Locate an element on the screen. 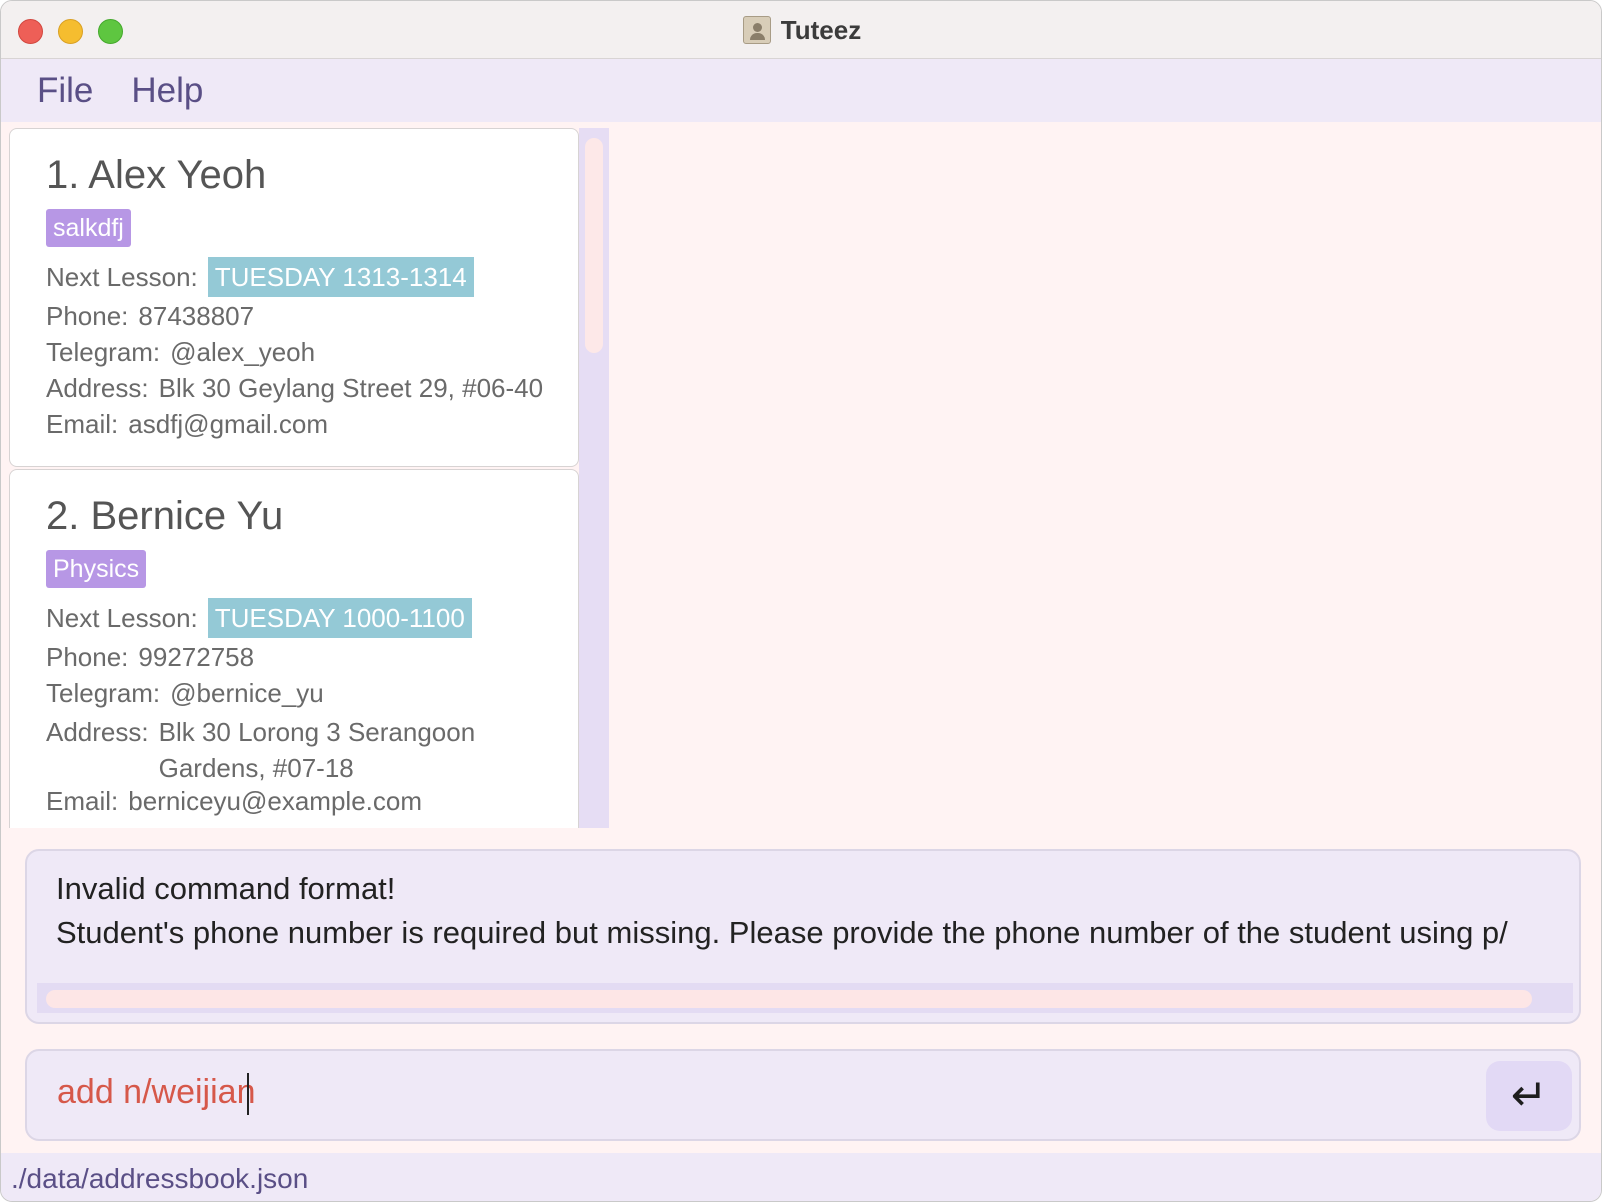 The width and height of the screenshot is (1602, 1202). address-line-2: Gardens, #07-18 is located at coordinates (256, 768).